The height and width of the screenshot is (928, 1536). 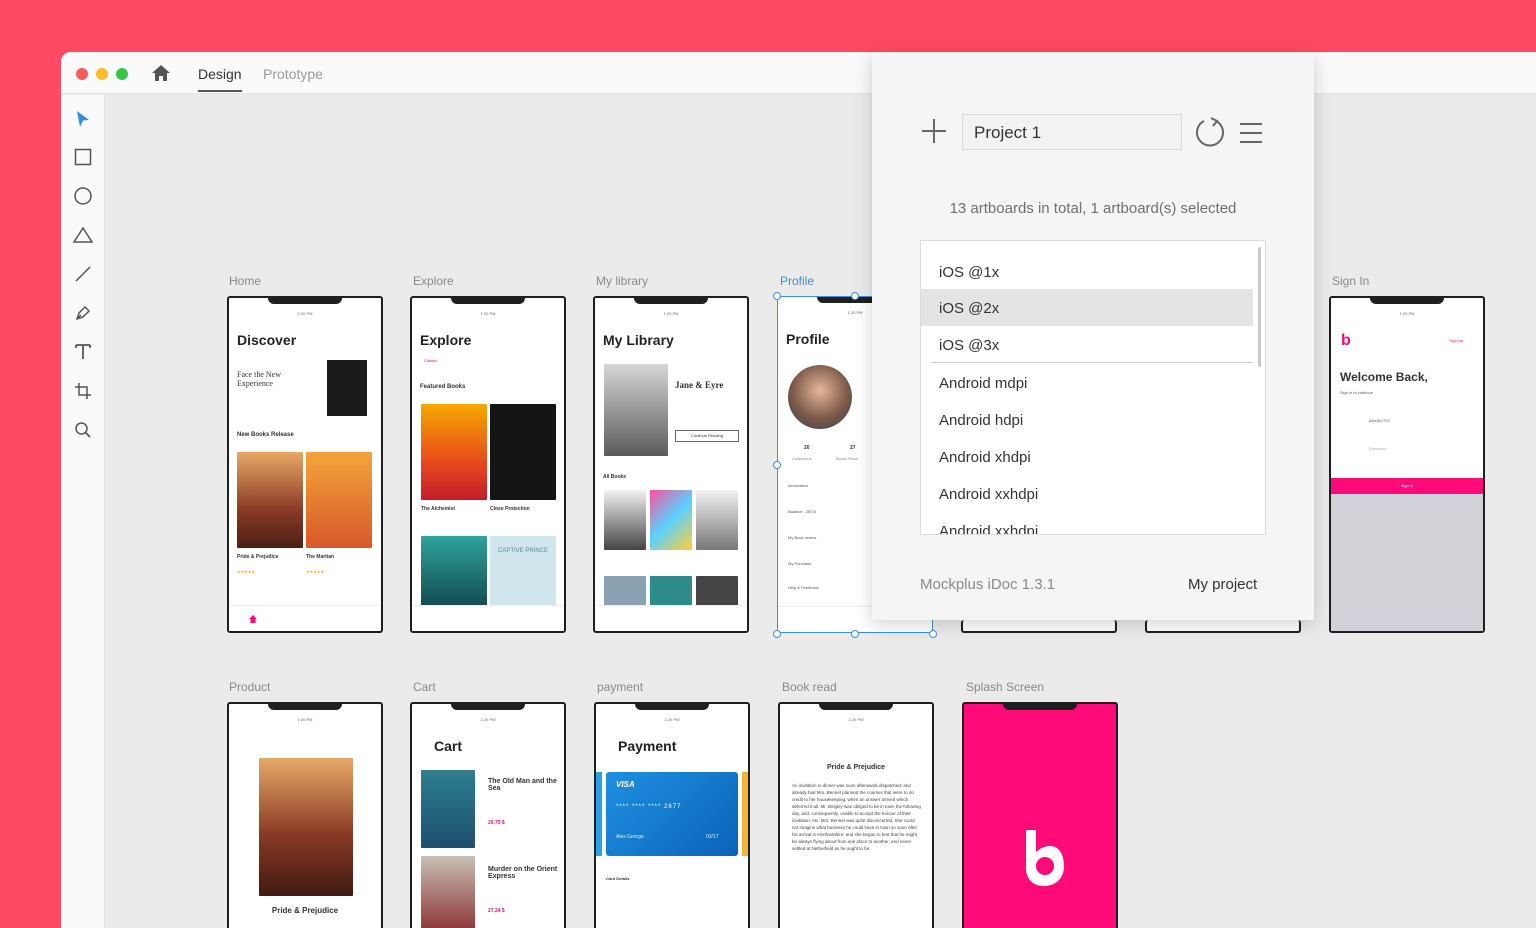 I want to click on artboard-label-home: Home, so click(x=245, y=281).